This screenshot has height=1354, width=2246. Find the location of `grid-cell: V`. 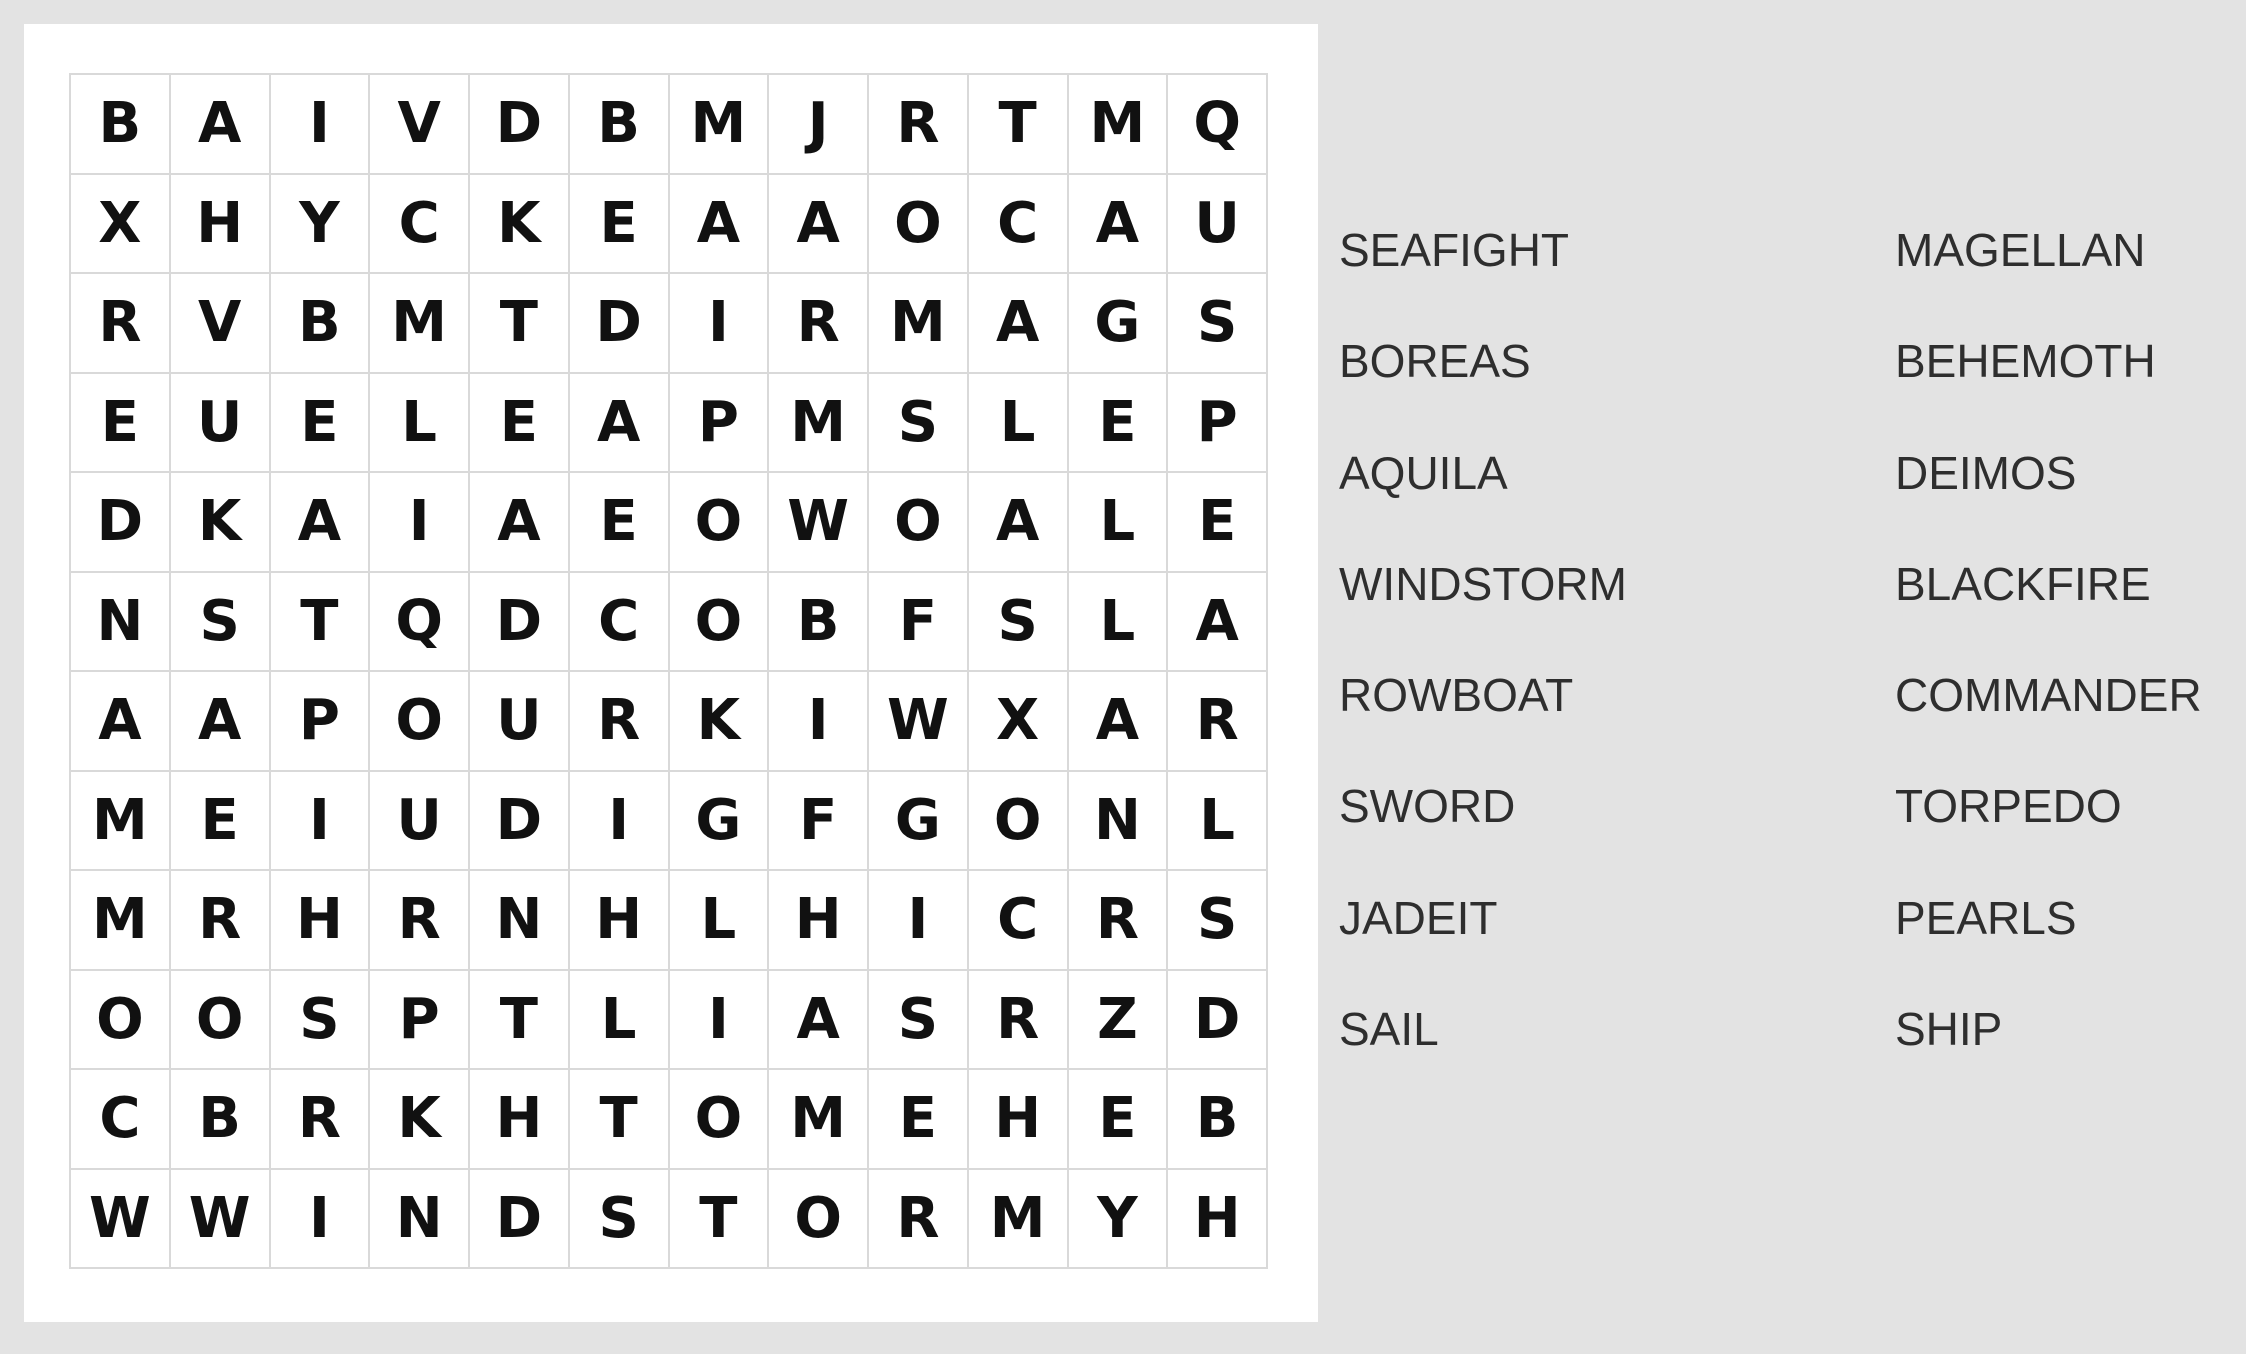

grid-cell: V is located at coordinates (420, 125).